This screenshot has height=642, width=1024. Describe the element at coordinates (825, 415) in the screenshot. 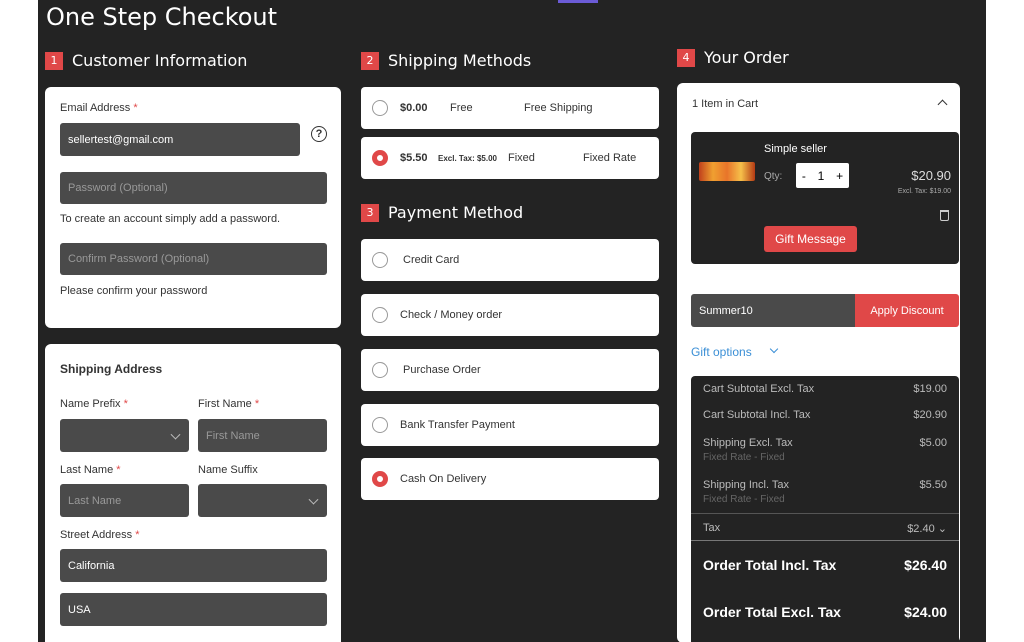

I see `subtotal-incl-row: Cart Subtotal Incl. Tax $20.90` at that location.